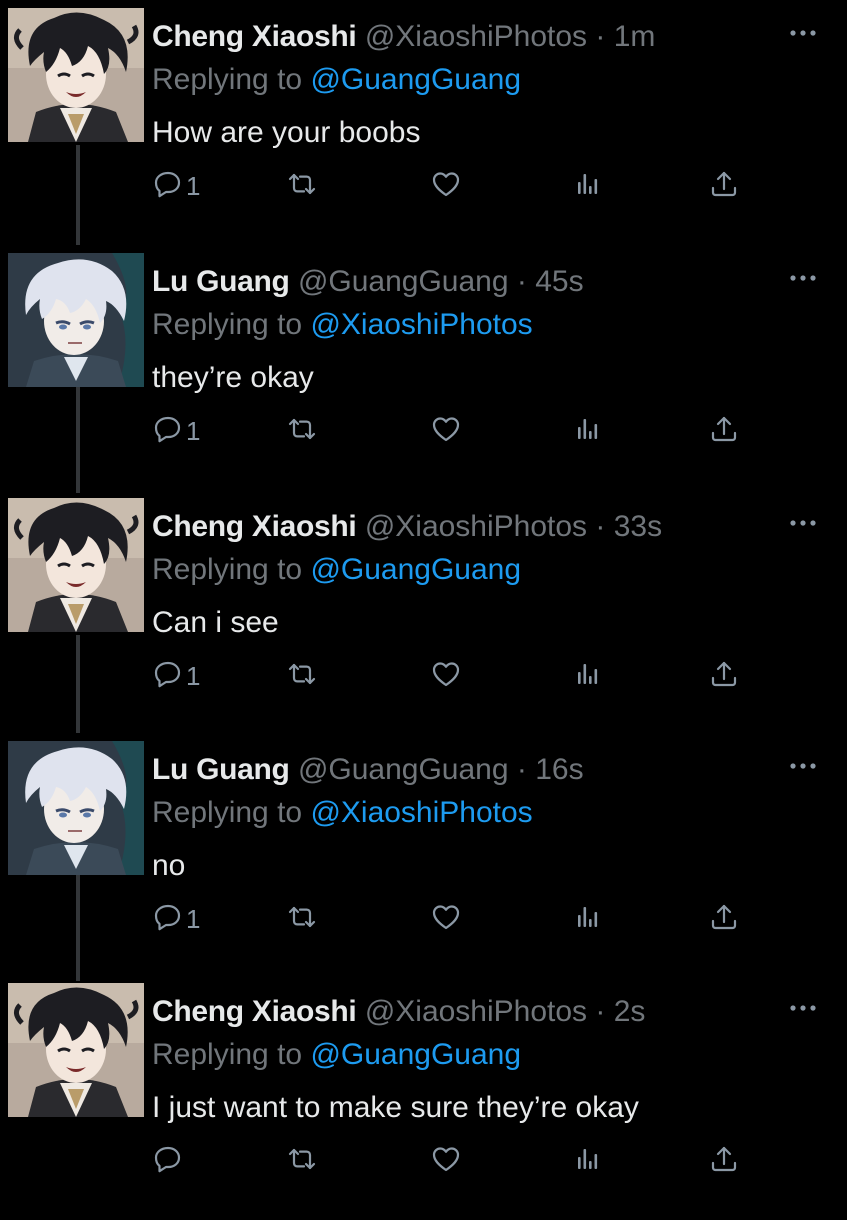 This screenshot has width=847, height=1220. I want to click on tweet-text: no, so click(169, 865).